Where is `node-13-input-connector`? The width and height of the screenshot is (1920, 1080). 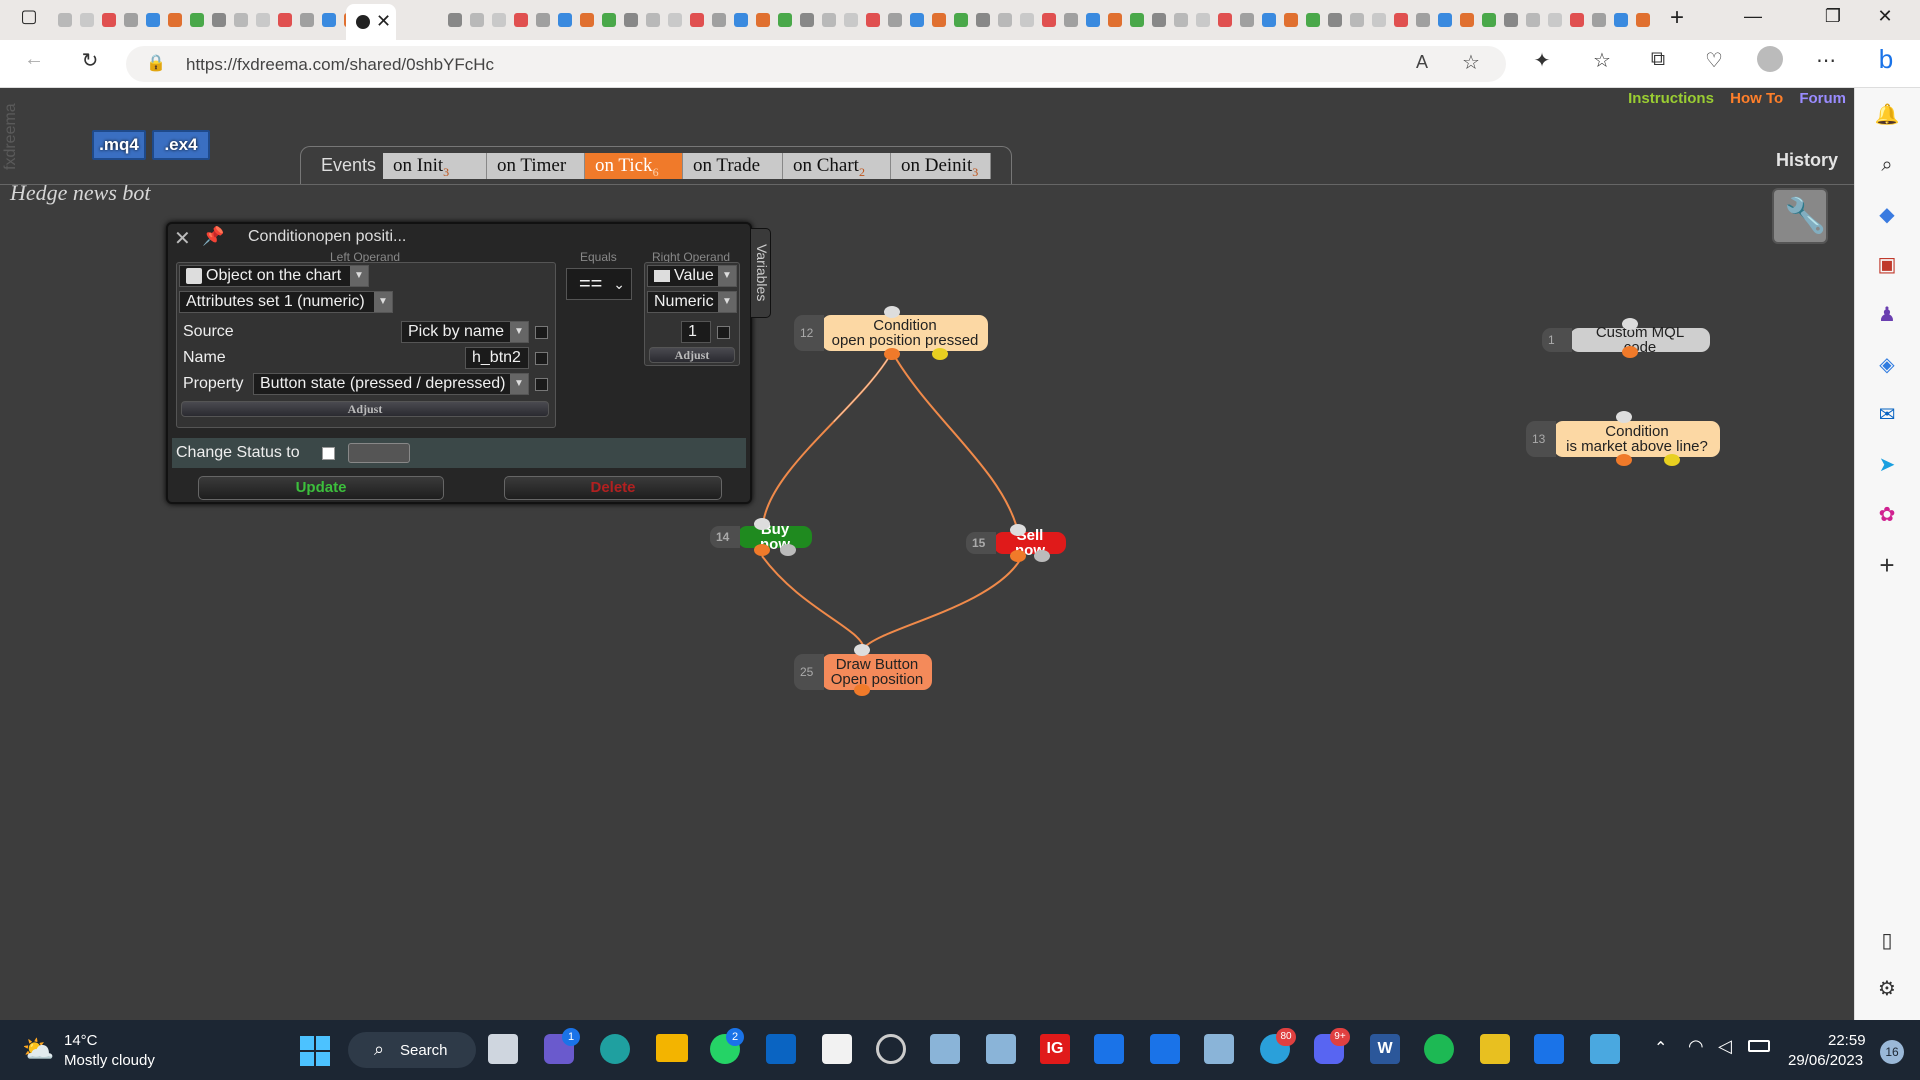 node-13-input-connector is located at coordinates (1624, 417).